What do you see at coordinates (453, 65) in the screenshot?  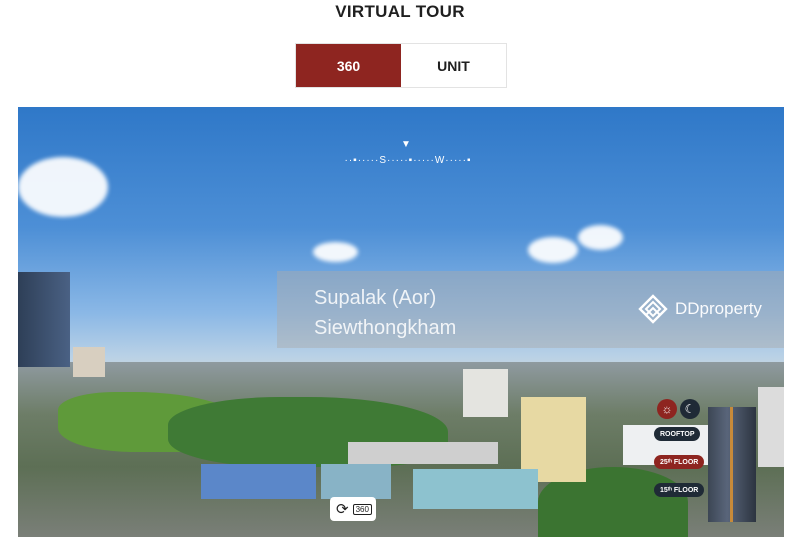 I see `tab-unit: UNIT` at bounding box center [453, 65].